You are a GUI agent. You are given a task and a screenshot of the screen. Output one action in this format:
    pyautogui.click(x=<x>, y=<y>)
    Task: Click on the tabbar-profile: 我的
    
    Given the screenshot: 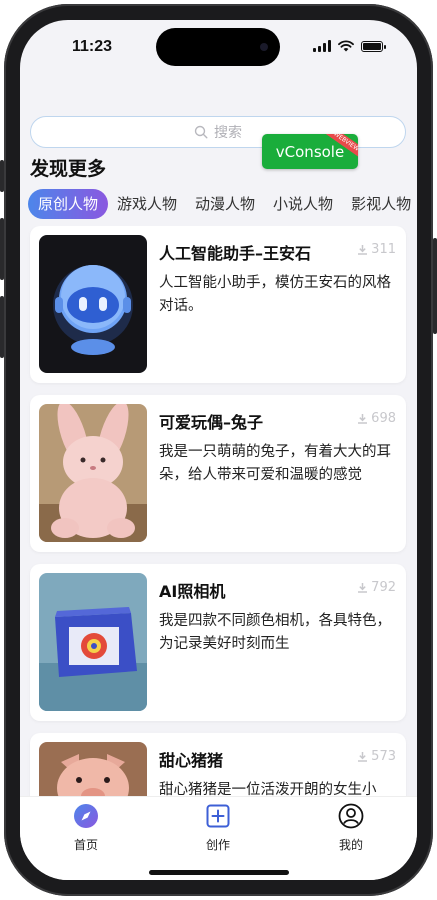 What is the action you would take?
    pyautogui.click(x=351, y=828)
    